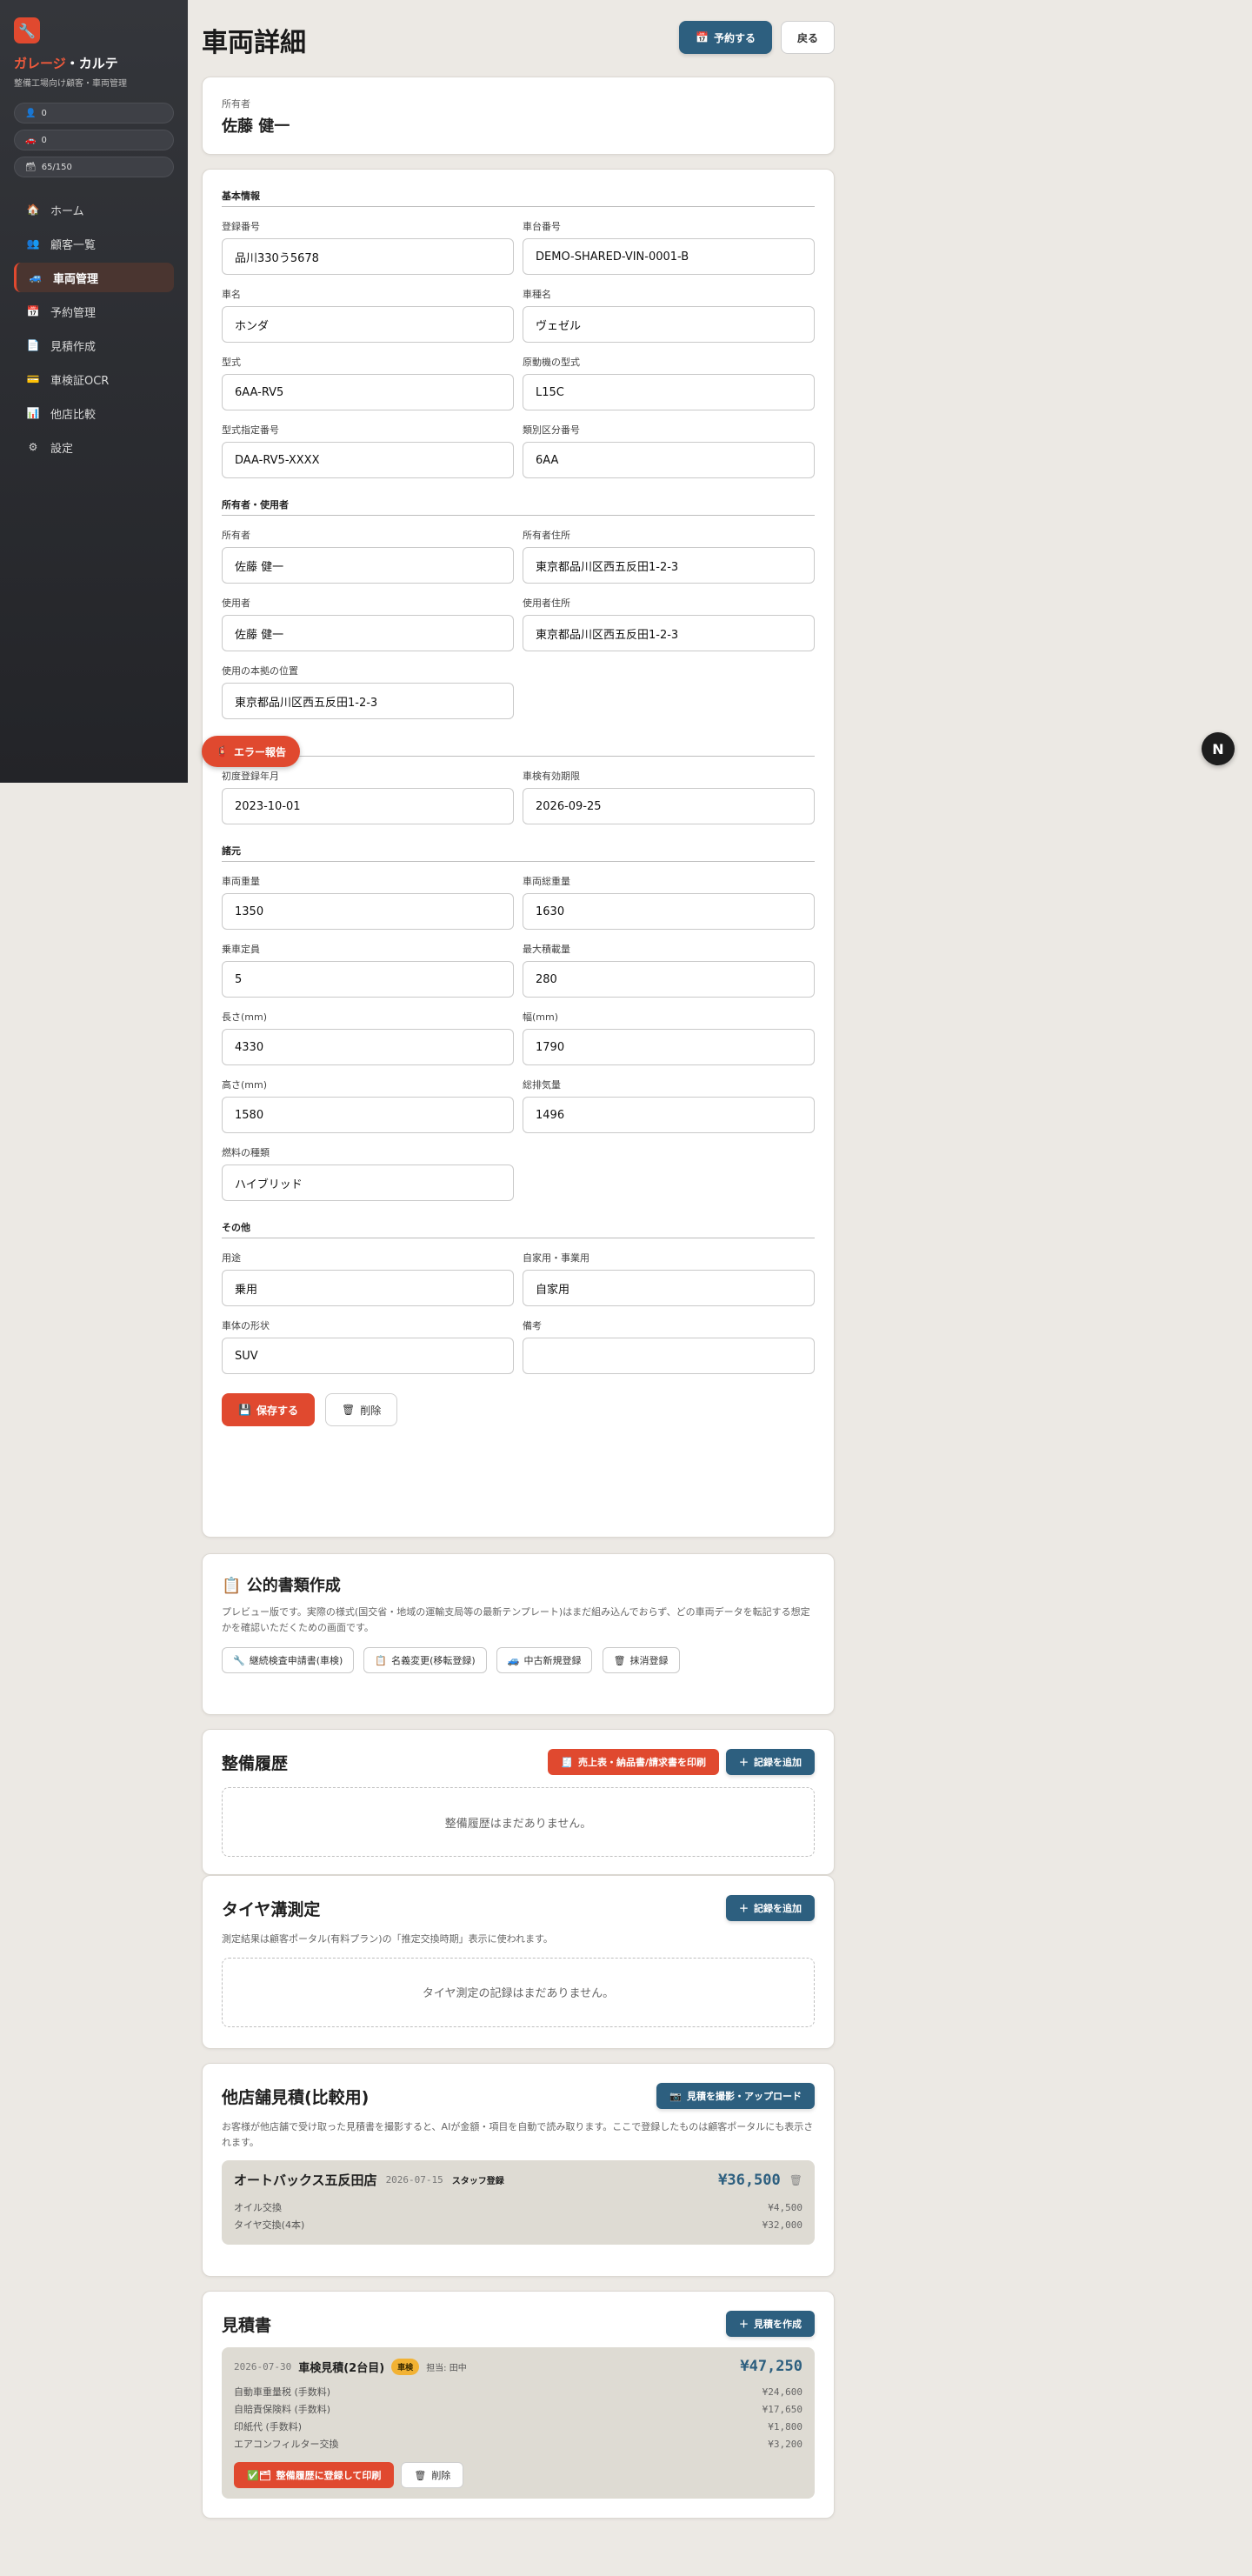  What do you see at coordinates (634, 1762) in the screenshot?
I see `print-sales-button: 🧾 売上表・納品書/請求書を印刷` at bounding box center [634, 1762].